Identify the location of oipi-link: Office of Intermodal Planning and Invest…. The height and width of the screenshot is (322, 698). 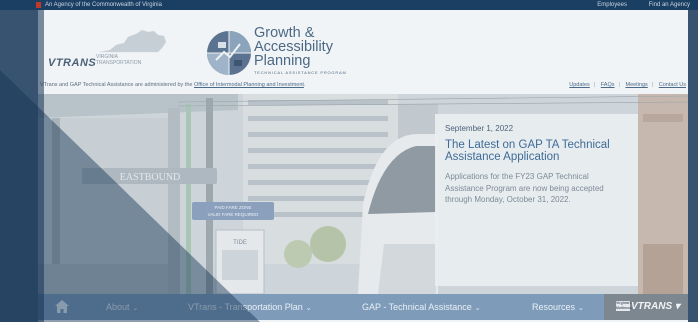
(249, 85).